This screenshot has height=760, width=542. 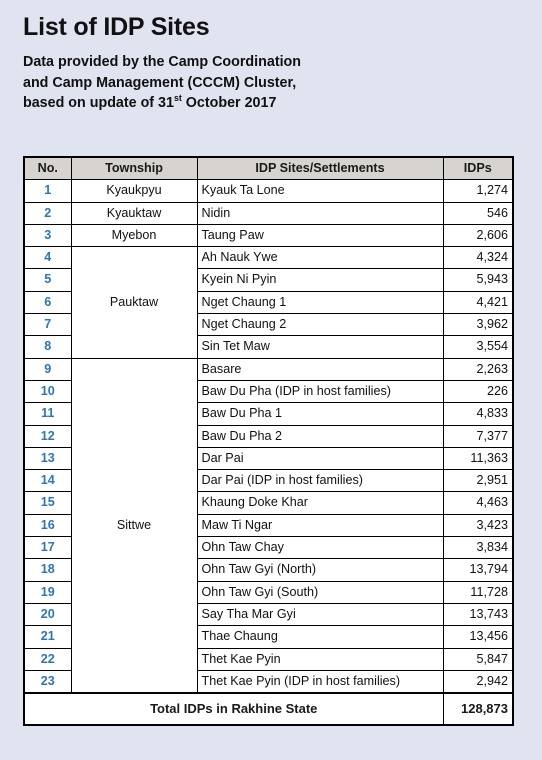 I want to click on row-number: 4, so click(x=47, y=258).